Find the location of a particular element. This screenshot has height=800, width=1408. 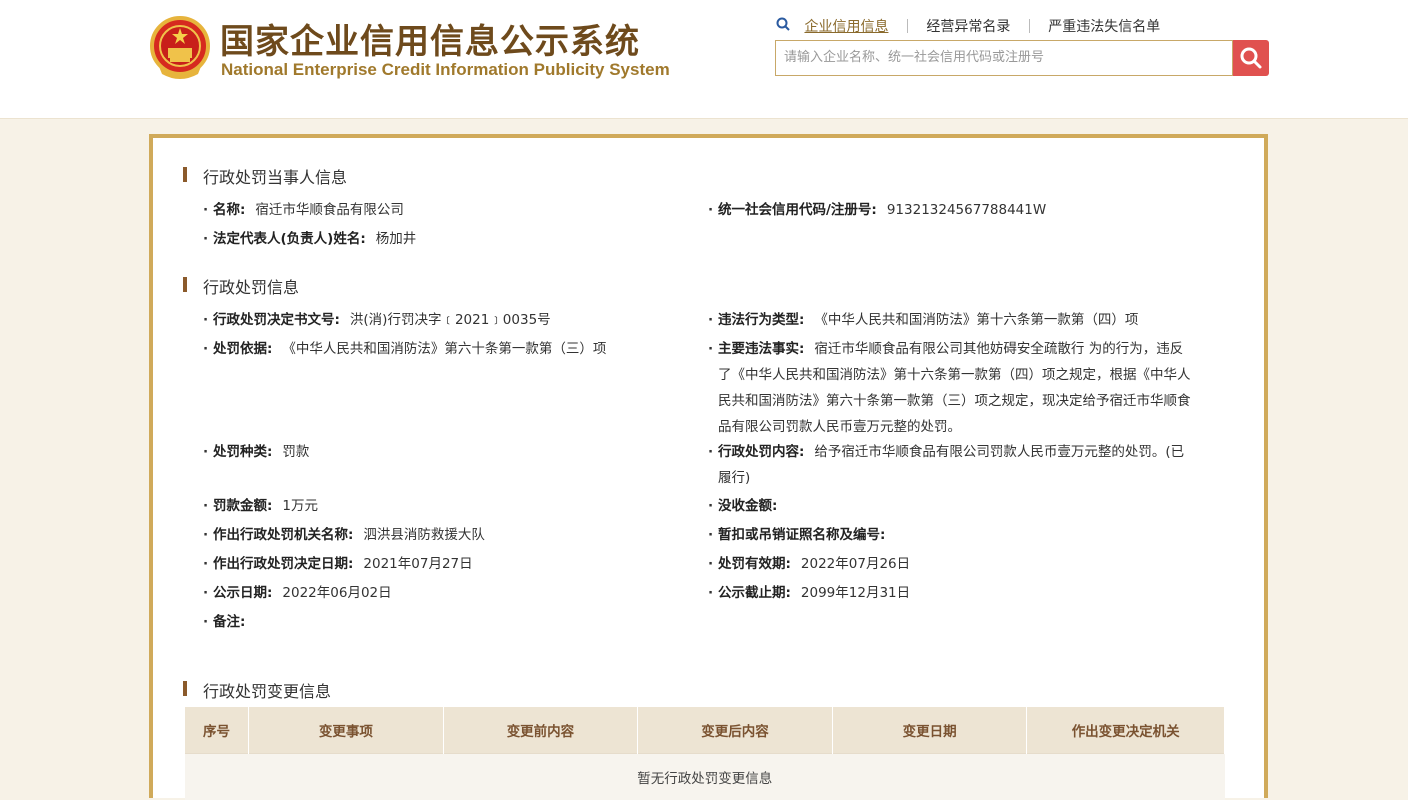

field-confiscate: ·没收金额: is located at coordinates (752, 506).